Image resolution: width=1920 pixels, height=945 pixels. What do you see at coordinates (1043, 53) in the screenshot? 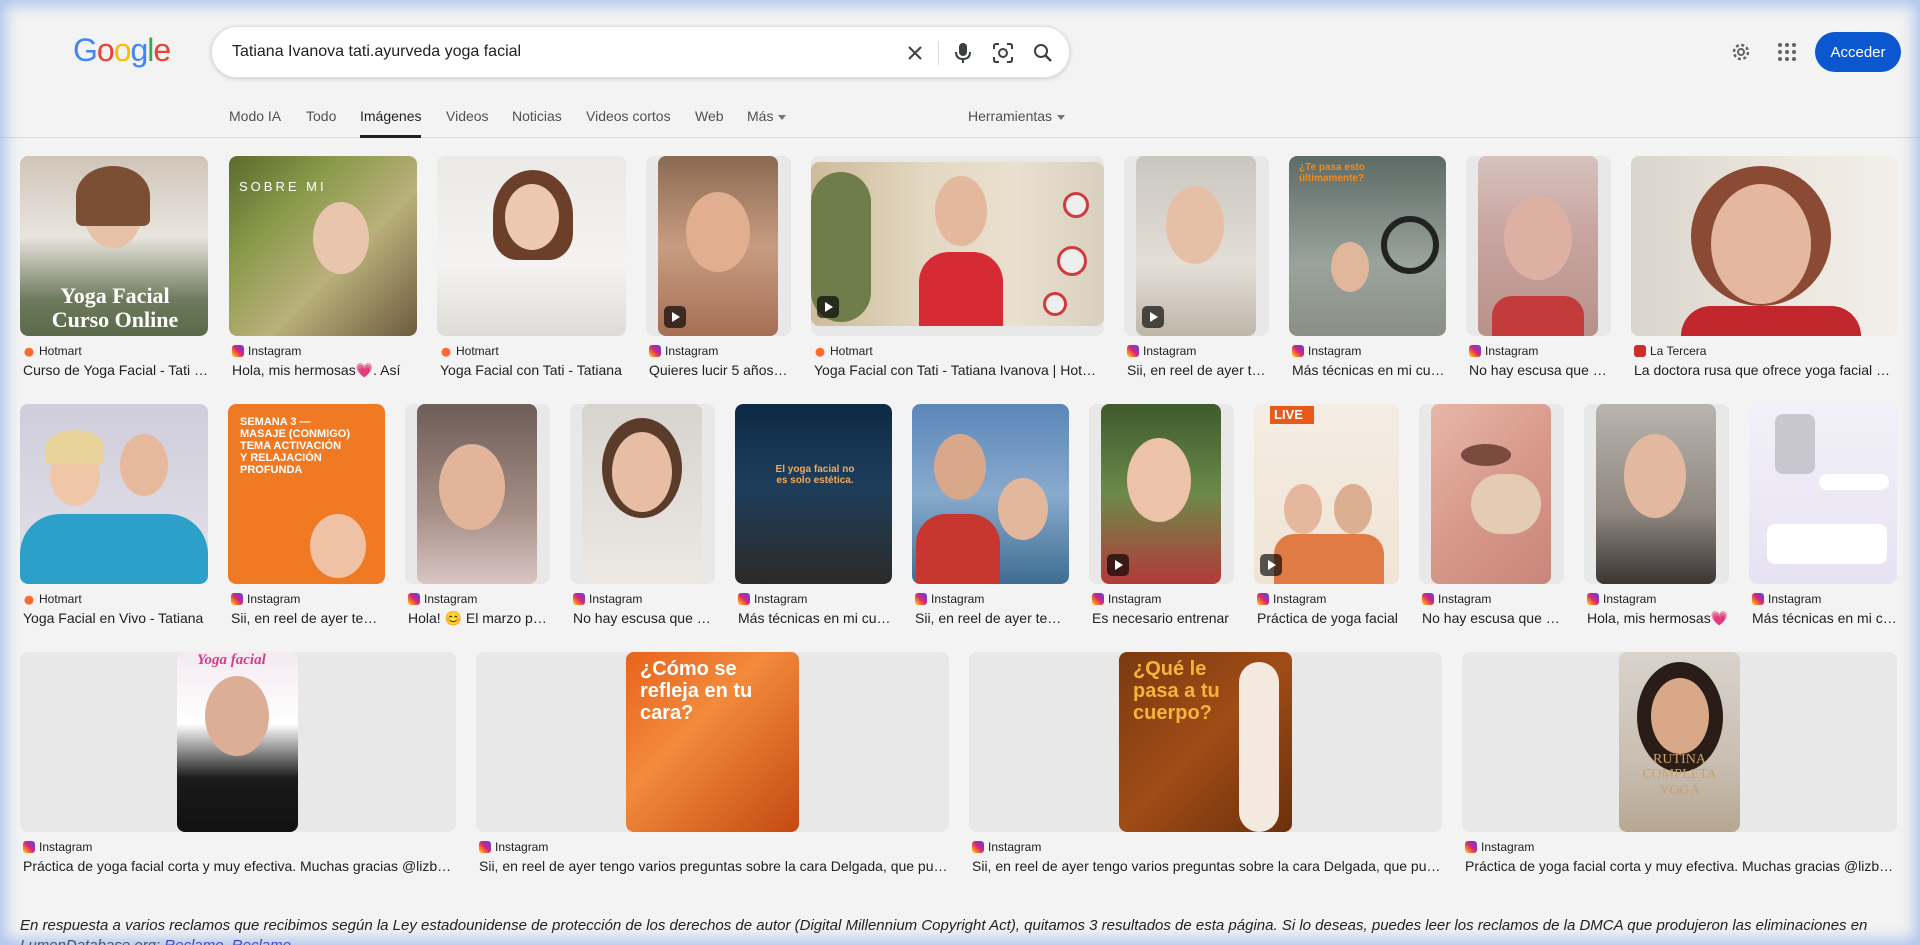
I see `search-icon` at bounding box center [1043, 53].